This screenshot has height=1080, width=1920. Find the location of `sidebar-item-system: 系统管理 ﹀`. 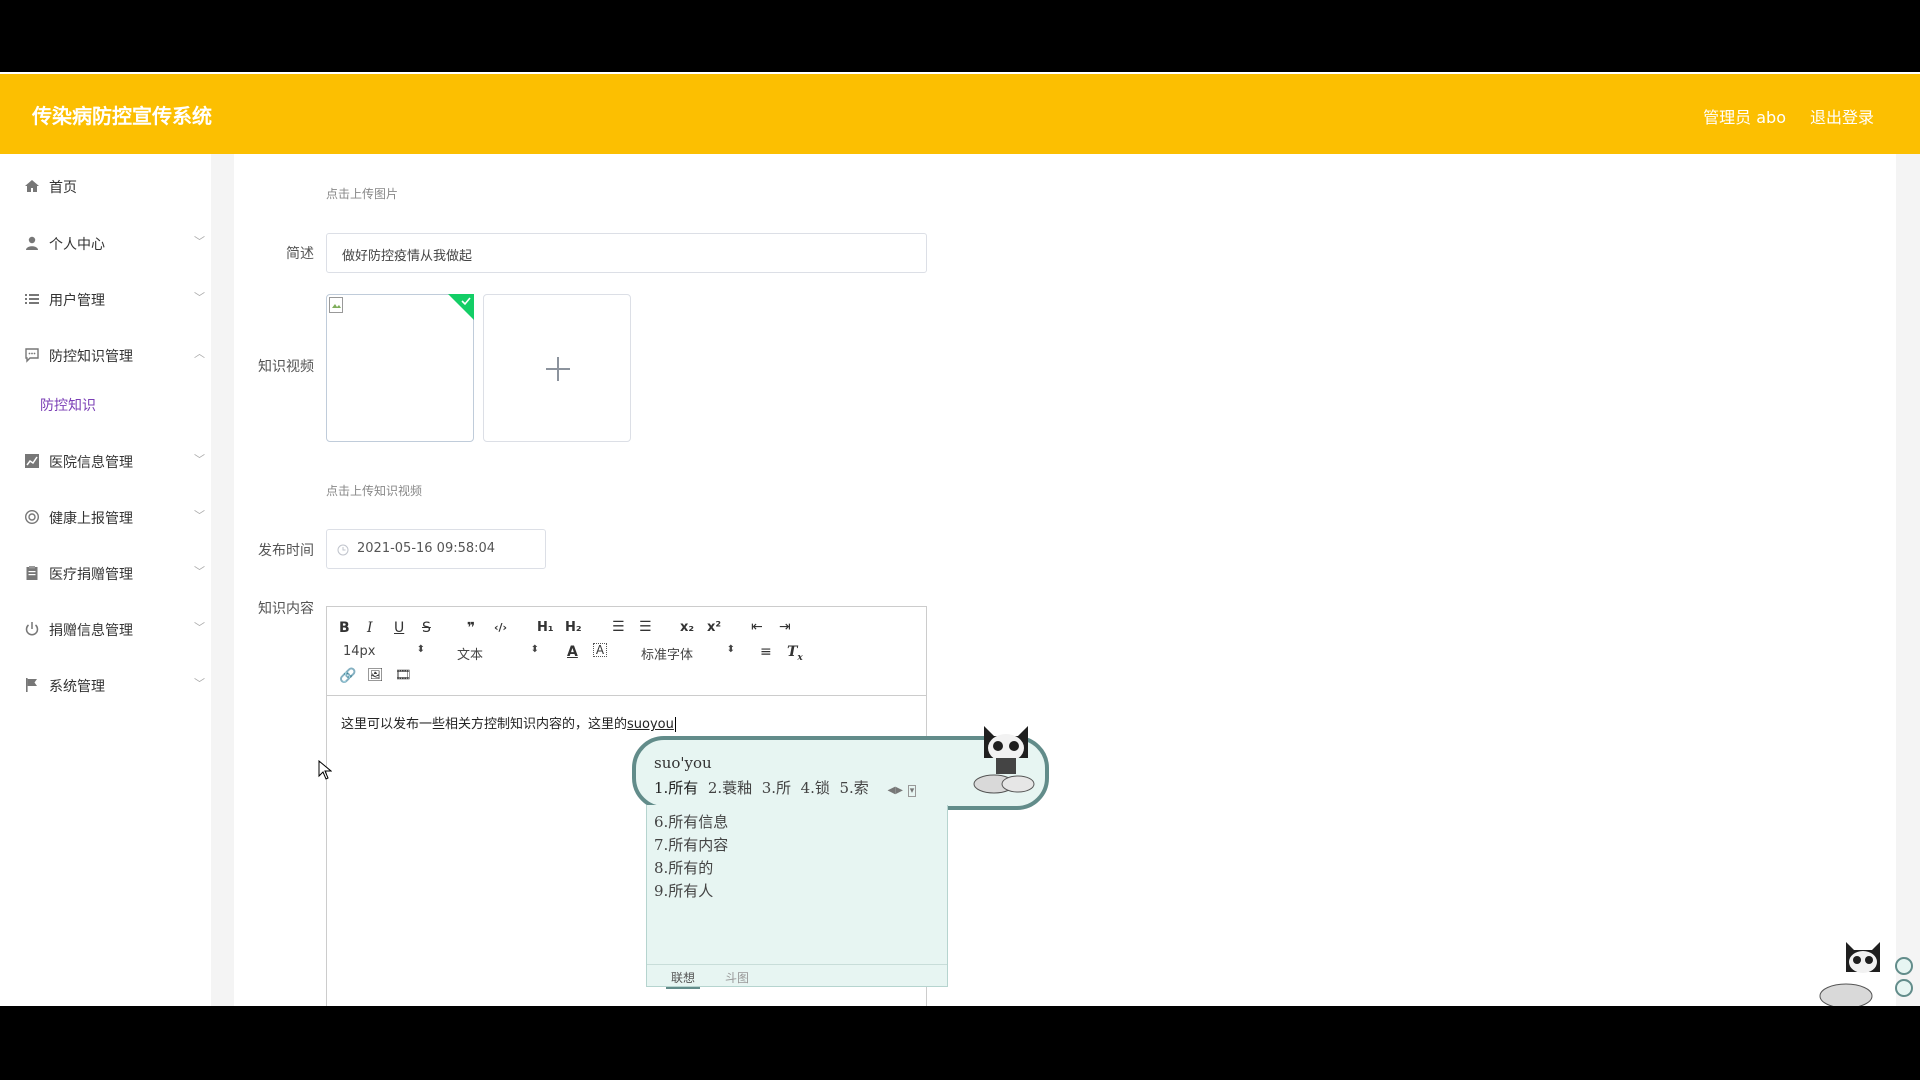

sidebar-item-system: 系统管理 ﹀ is located at coordinates (105, 685).